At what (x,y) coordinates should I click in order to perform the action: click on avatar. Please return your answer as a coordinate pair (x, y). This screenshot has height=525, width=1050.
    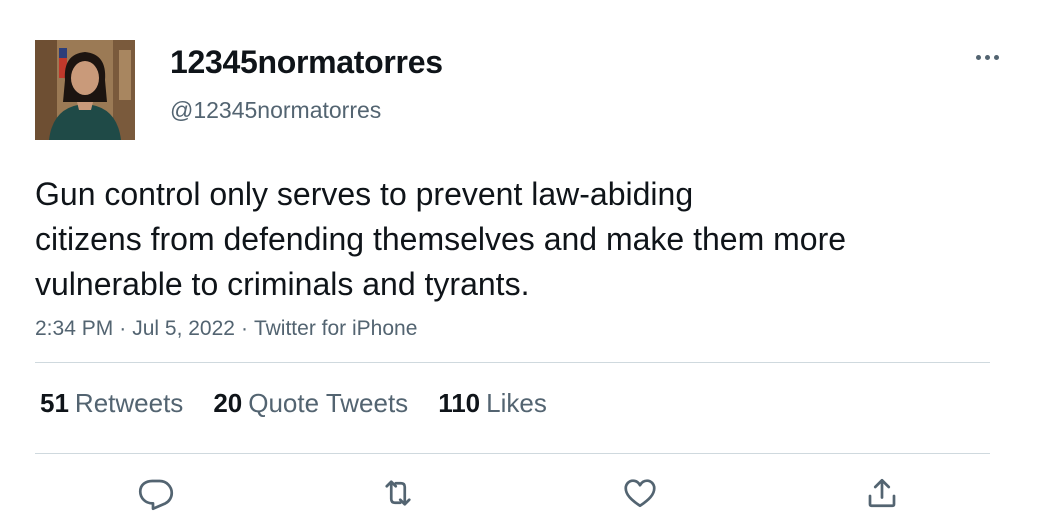
    Looking at the image, I should click on (85, 90).